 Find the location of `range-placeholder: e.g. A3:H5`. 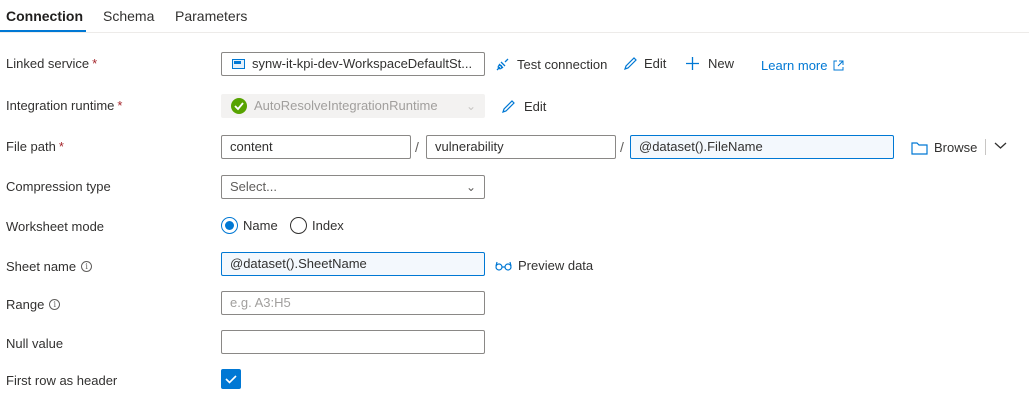

range-placeholder: e.g. A3:H5 is located at coordinates (260, 302).